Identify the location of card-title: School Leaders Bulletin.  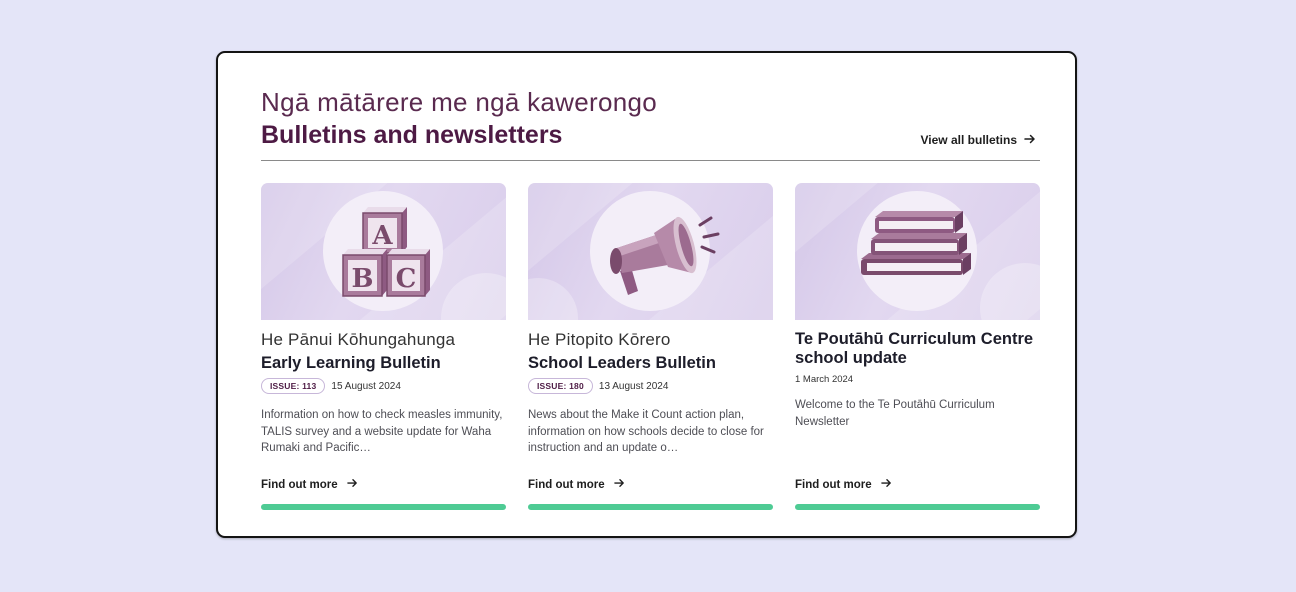
(648, 363).